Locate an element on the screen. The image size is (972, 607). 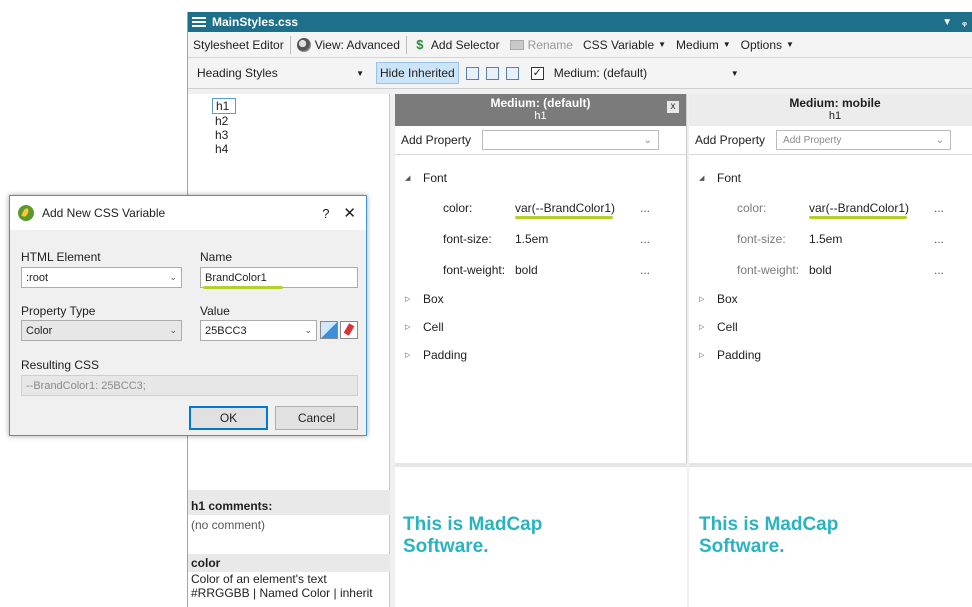
value-select: 25BCC3 ⌄ is located at coordinates (258, 330).